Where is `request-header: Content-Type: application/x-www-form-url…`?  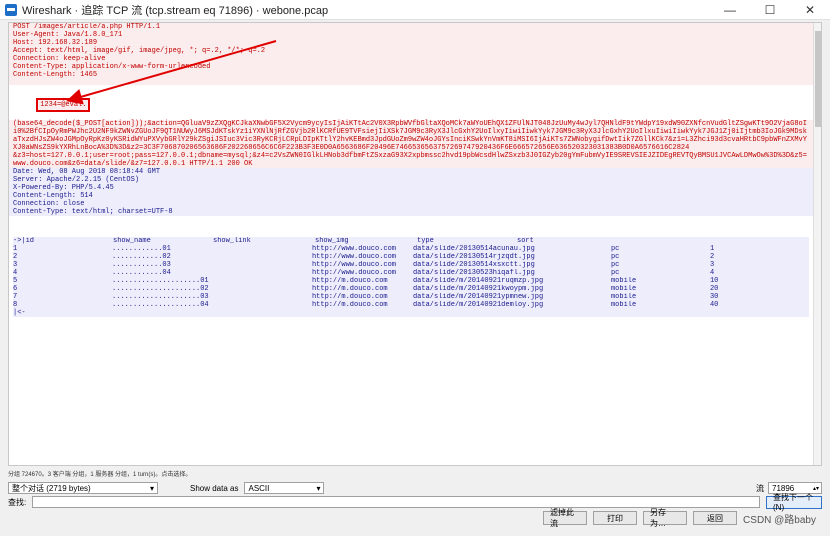
request-header: Content-Type: application/x-www-form-url… is located at coordinates (415, 67).